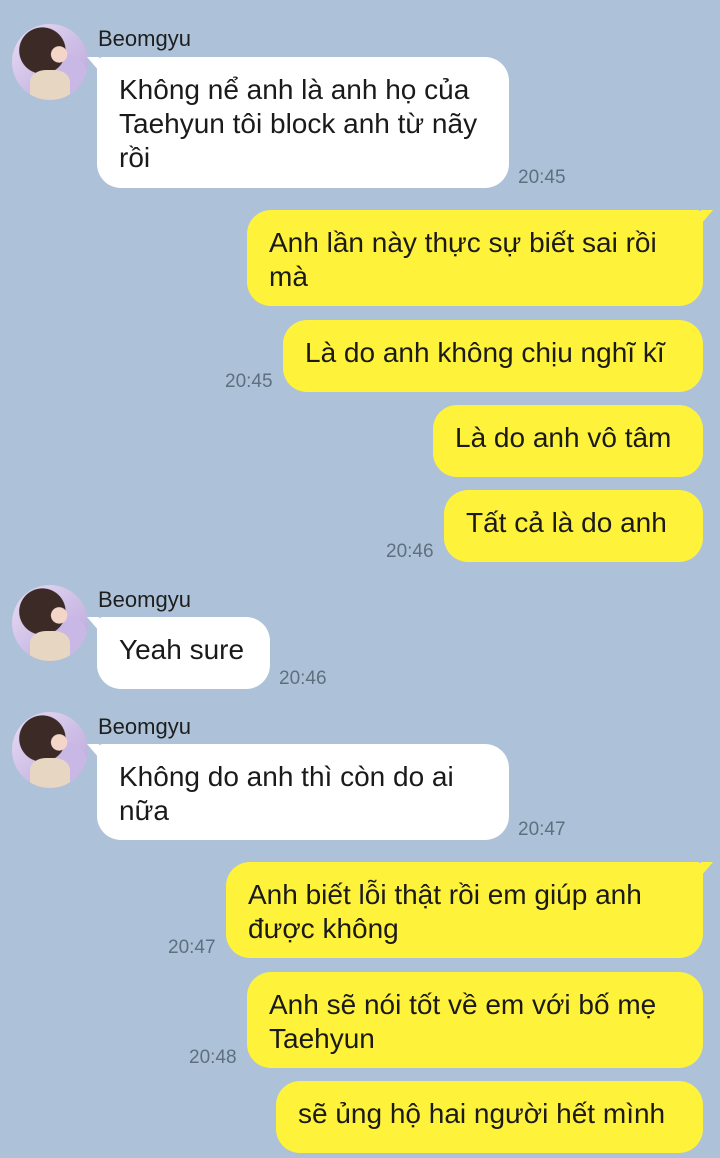 This screenshot has width=720, height=1158. I want to click on message-bubble: Là do anh vô tâm, so click(568, 441).